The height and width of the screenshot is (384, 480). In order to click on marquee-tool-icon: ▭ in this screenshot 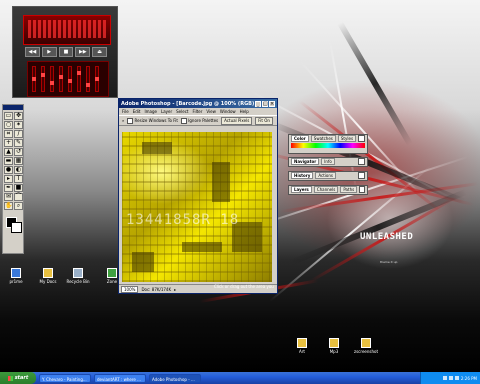, I will do `click(8, 116)`.